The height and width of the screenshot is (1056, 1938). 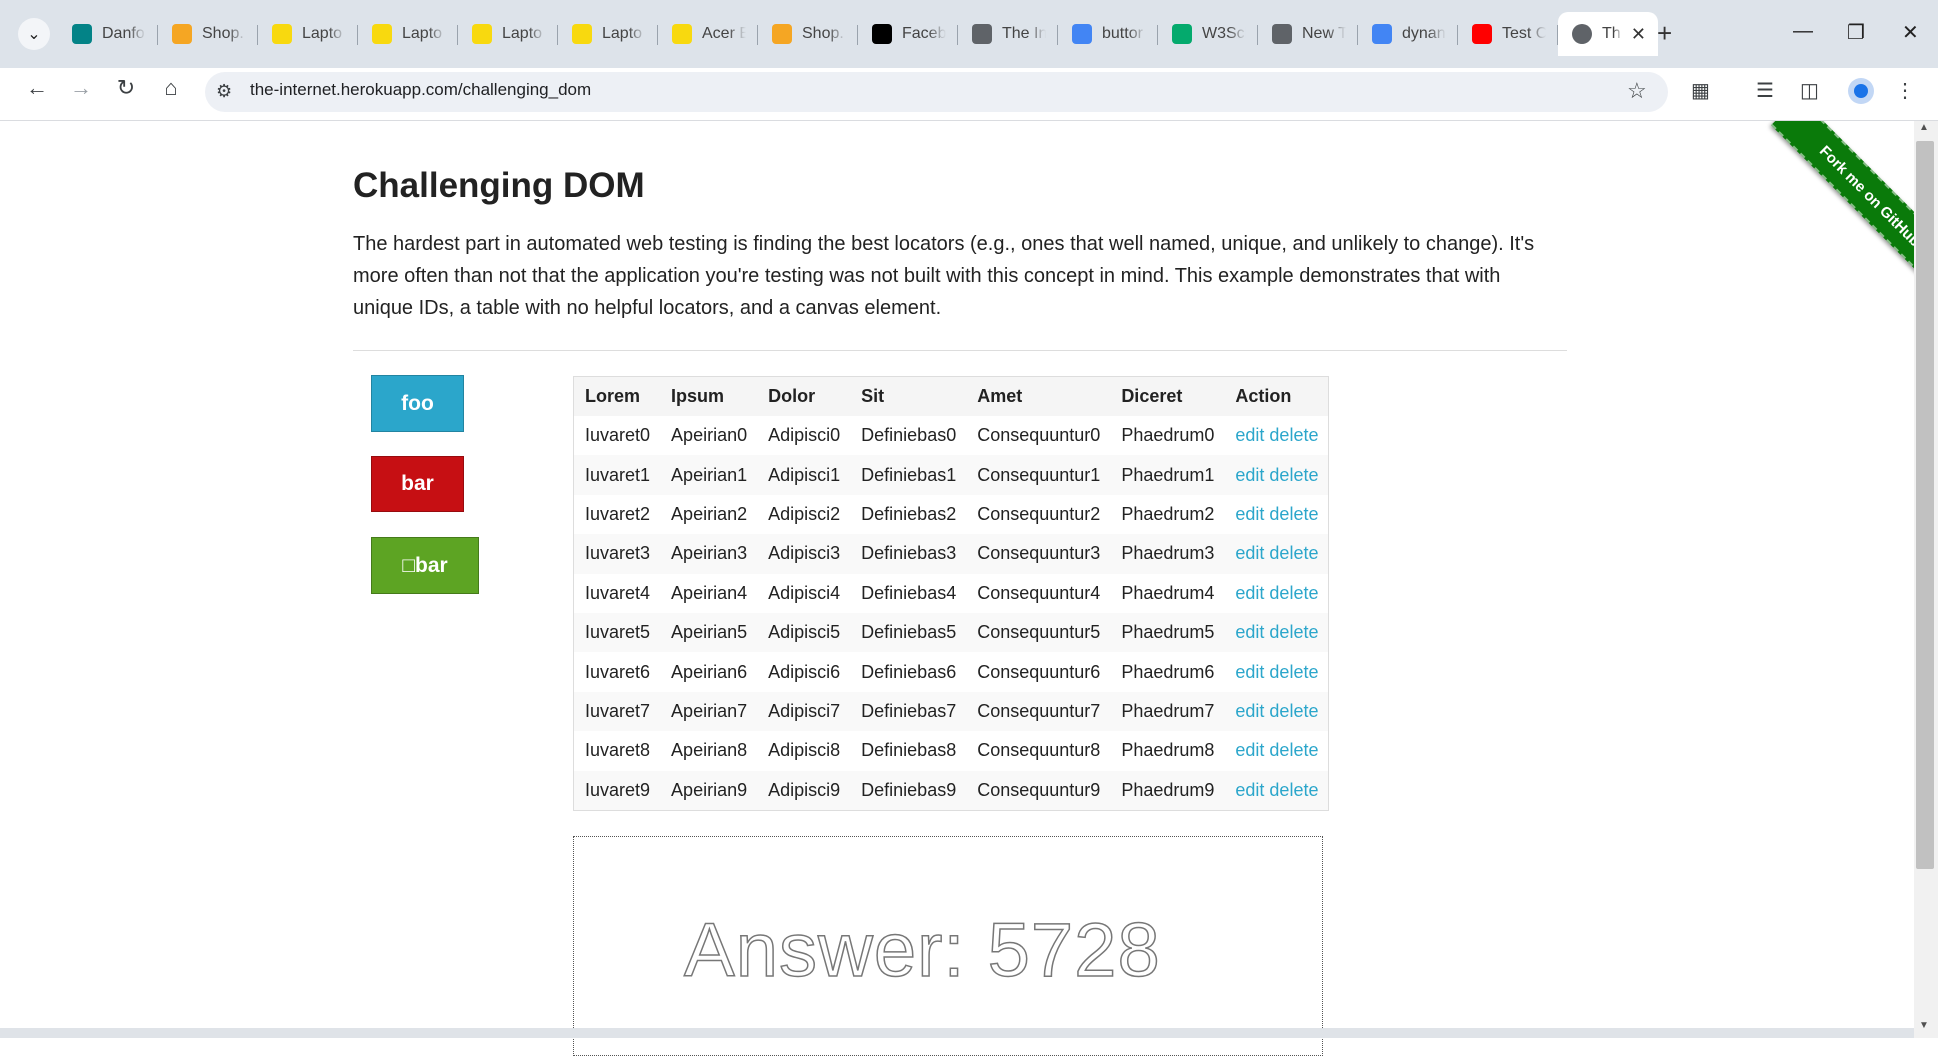 I want to click on fork-ribbon-container: Fork me on GitHub, so click(x=1822, y=206).